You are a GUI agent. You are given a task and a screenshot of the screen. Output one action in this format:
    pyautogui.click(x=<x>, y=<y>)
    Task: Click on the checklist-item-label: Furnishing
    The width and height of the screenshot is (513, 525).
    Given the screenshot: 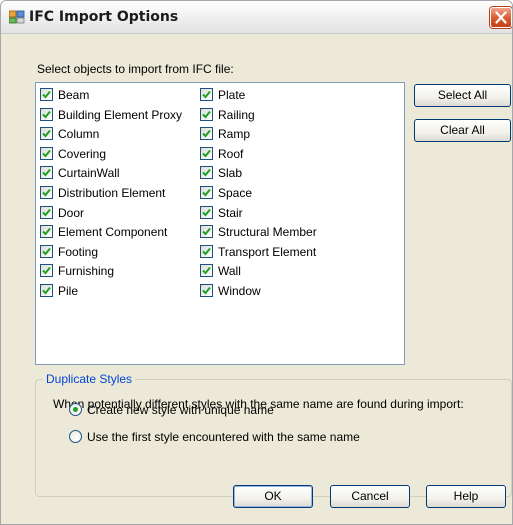 What is the action you would take?
    pyautogui.click(x=86, y=271)
    